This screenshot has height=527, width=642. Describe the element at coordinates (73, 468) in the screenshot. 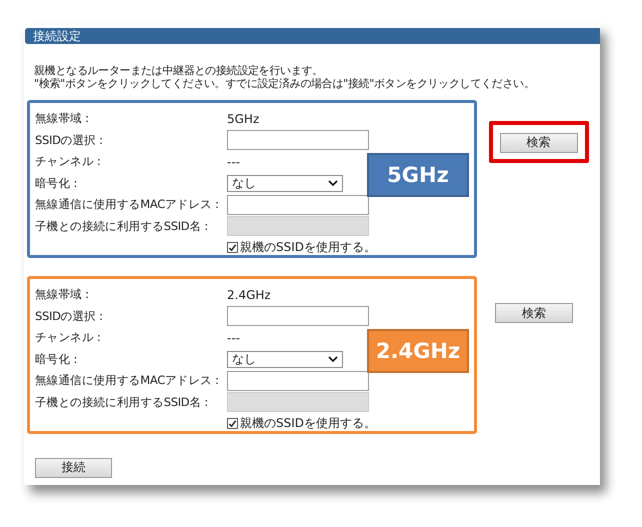

I see `connect-button: 接続` at that location.